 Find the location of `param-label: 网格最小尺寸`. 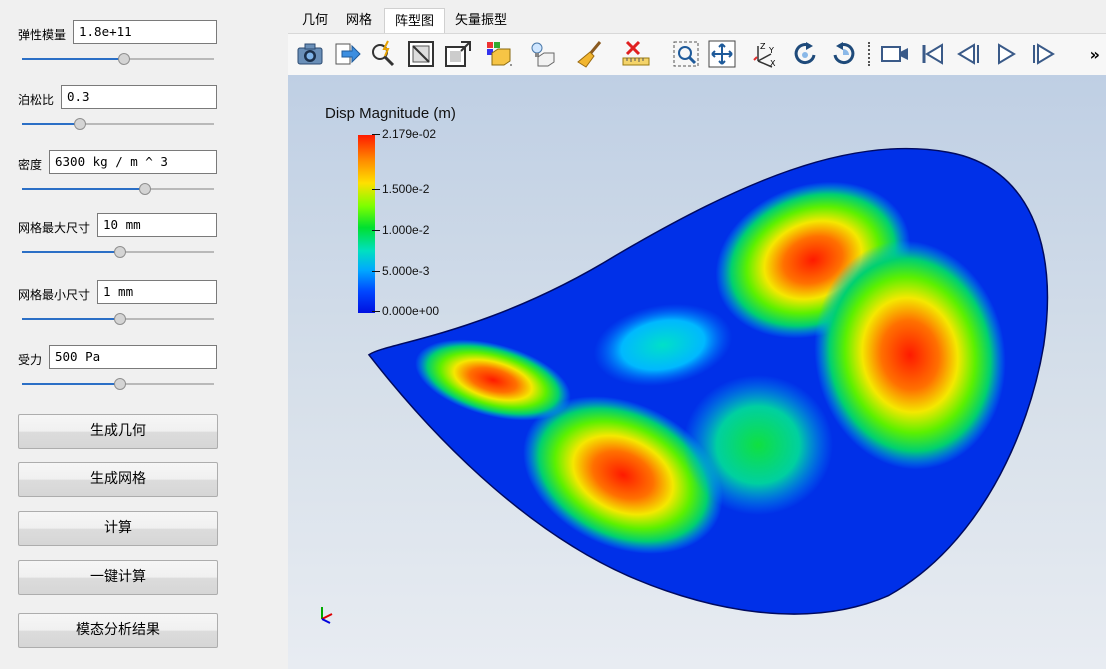

param-label: 网格最小尺寸 is located at coordinates (54, 295).